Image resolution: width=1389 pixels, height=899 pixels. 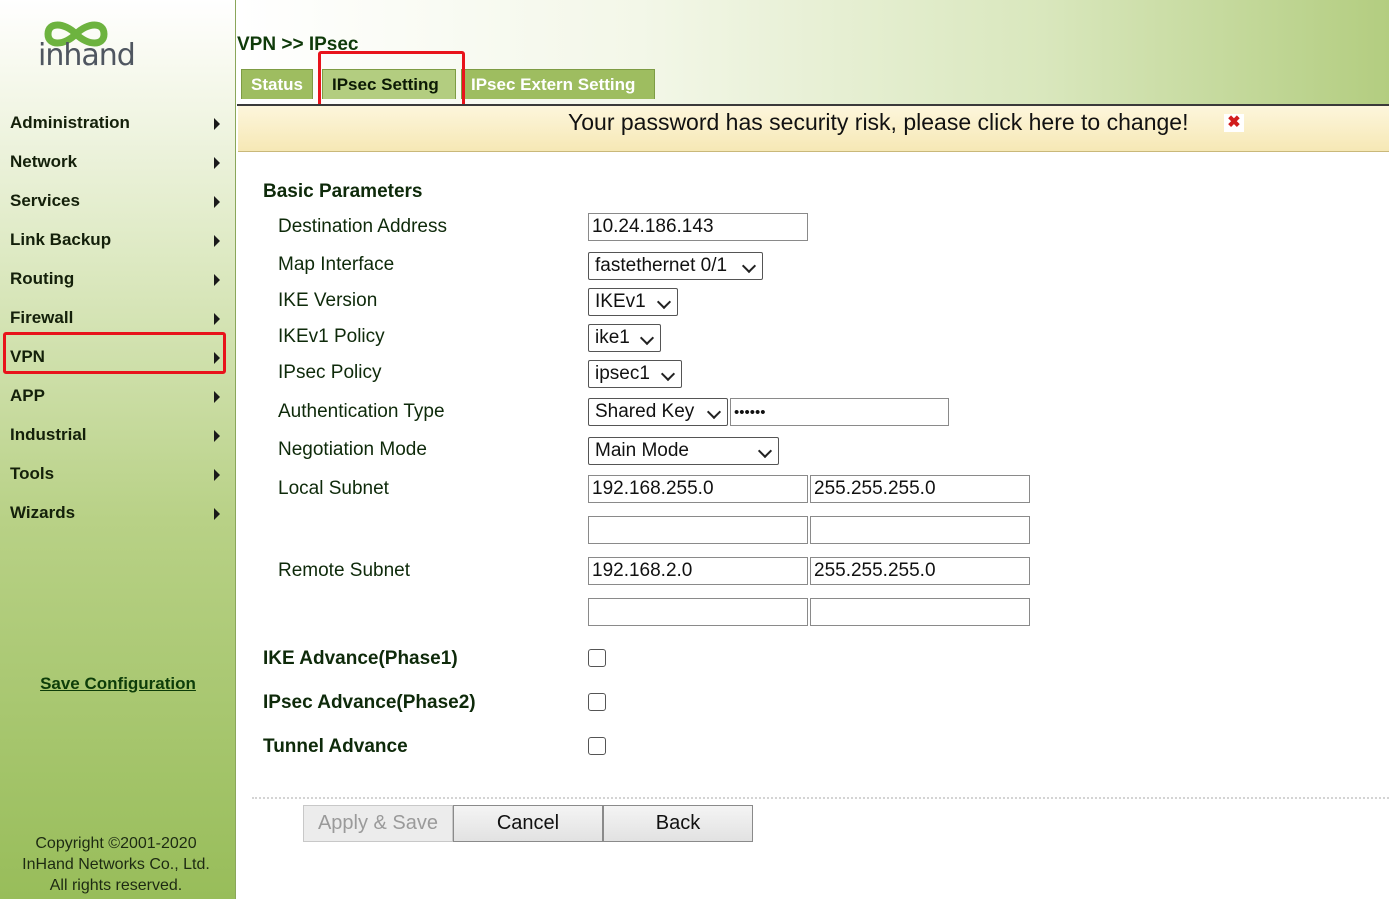 I want to click on ike-advance-label: IKE Advance(Phase1), so click(x=360, y=658).